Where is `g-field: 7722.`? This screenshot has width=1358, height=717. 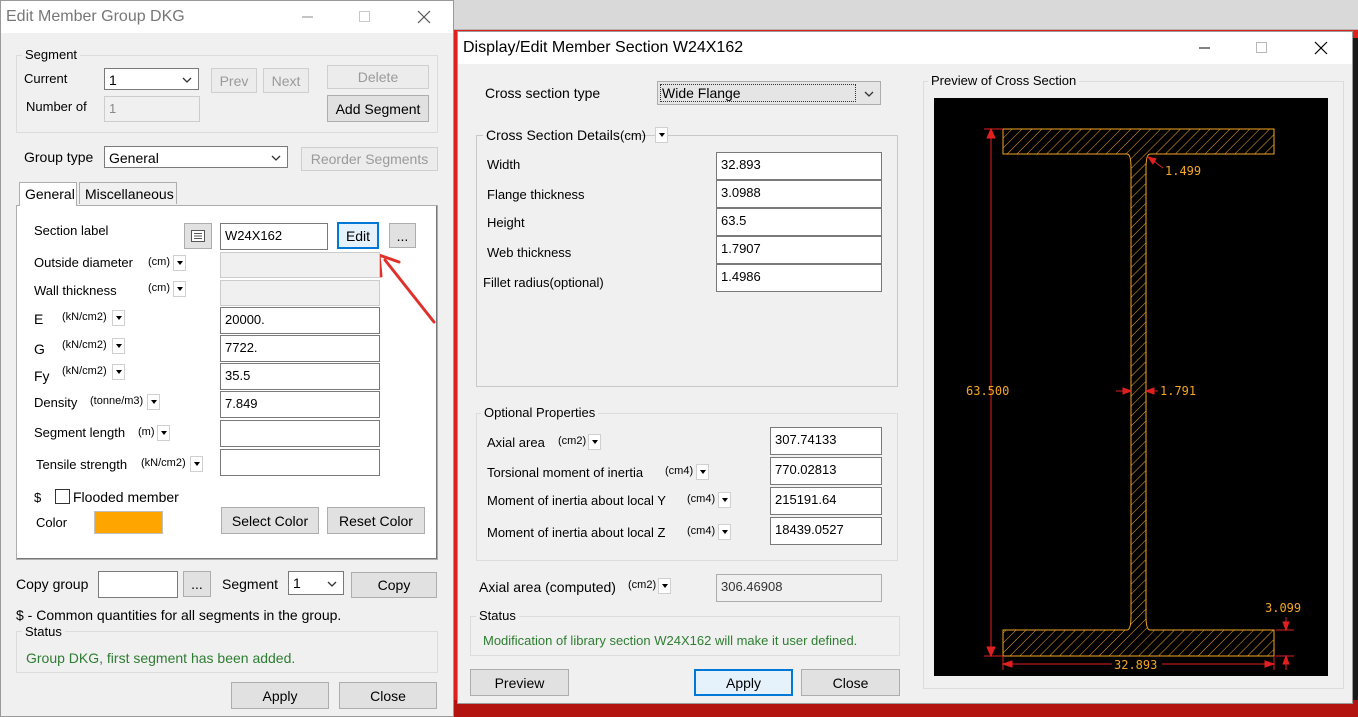 g-field: 7722. is located at coordinates (300, 348).